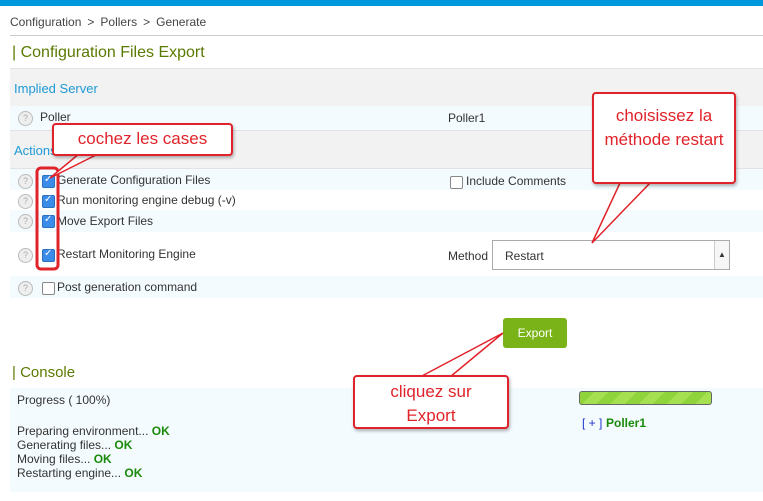  What do you see at coordinates (47, 218) in the screenshot?
I see `checkbox-highlight` at bounding box center [47, 218].